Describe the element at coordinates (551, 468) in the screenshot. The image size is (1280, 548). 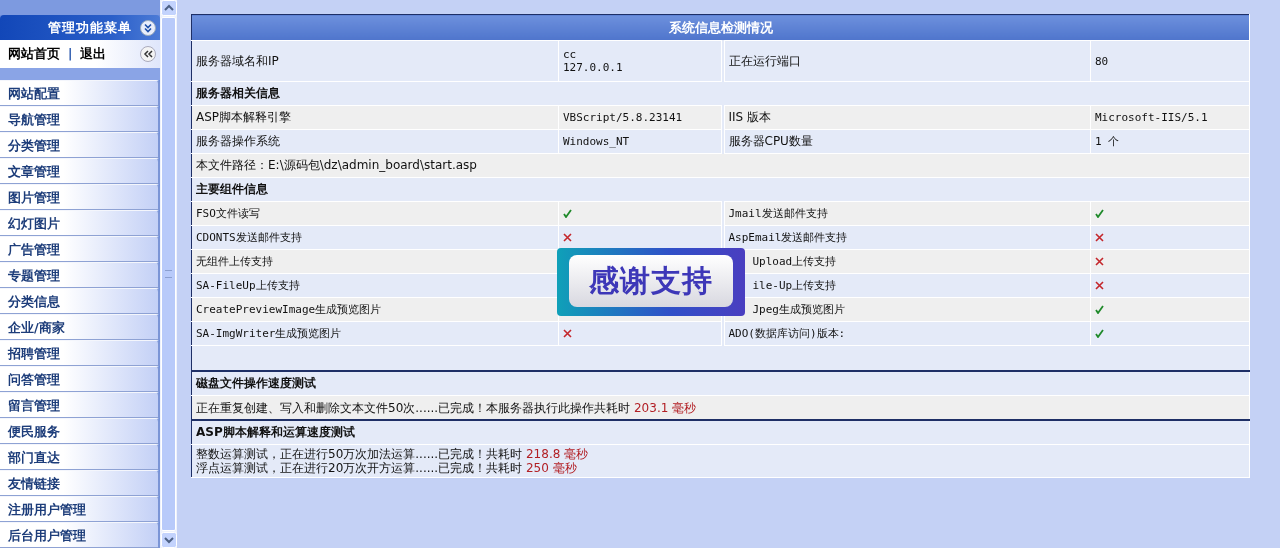
I see `elapsed-time: 250 毫秒` at that location.